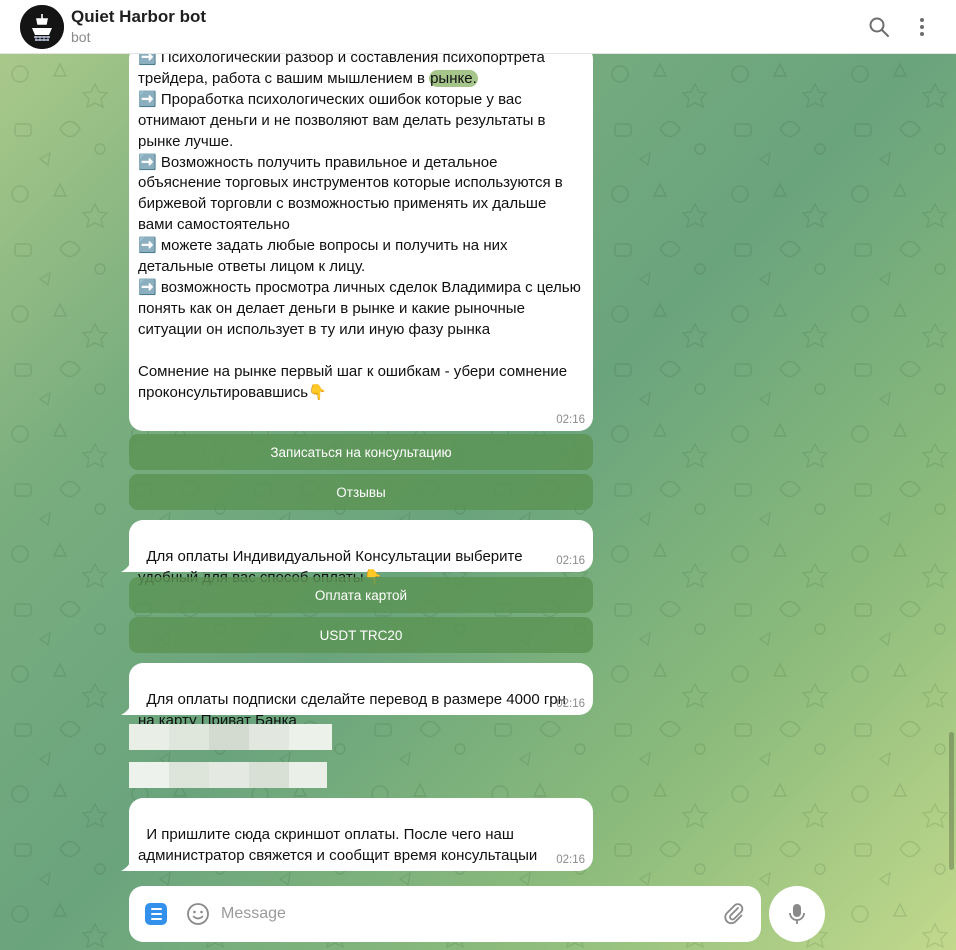 The image size is (956, 950). What do you see at coordinates (156, 914) in the screenshot?
I see `bot-menu-button` at bounding box center [156, 914].